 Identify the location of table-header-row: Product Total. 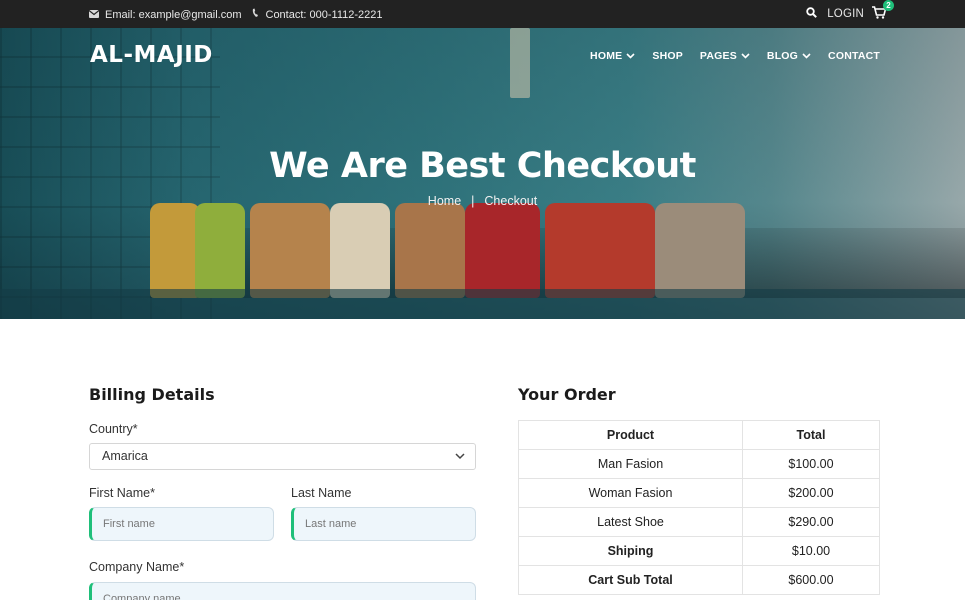
(699, 435).